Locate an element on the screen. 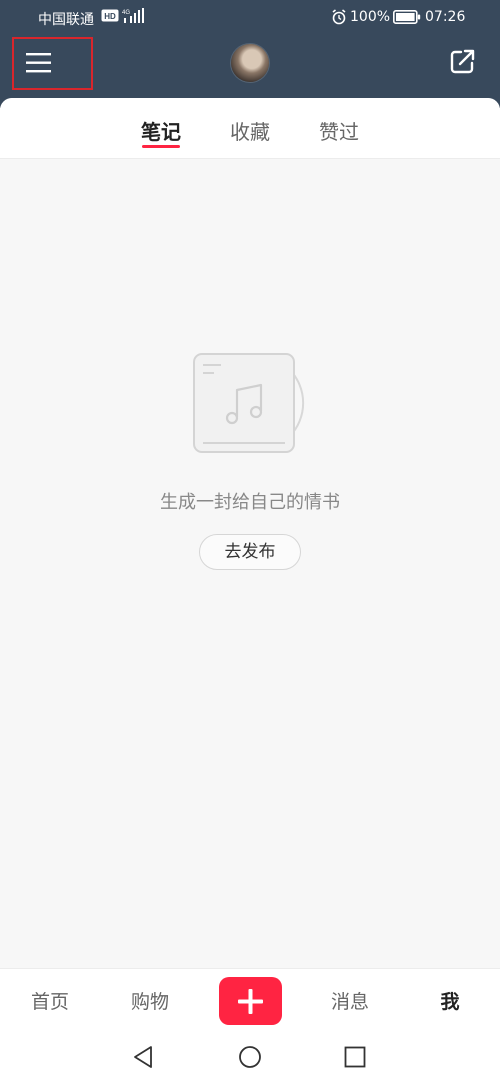 The height and width of the screenshot is (1083, 500). system-navigation-bar is located at coordinates (250, 1056).